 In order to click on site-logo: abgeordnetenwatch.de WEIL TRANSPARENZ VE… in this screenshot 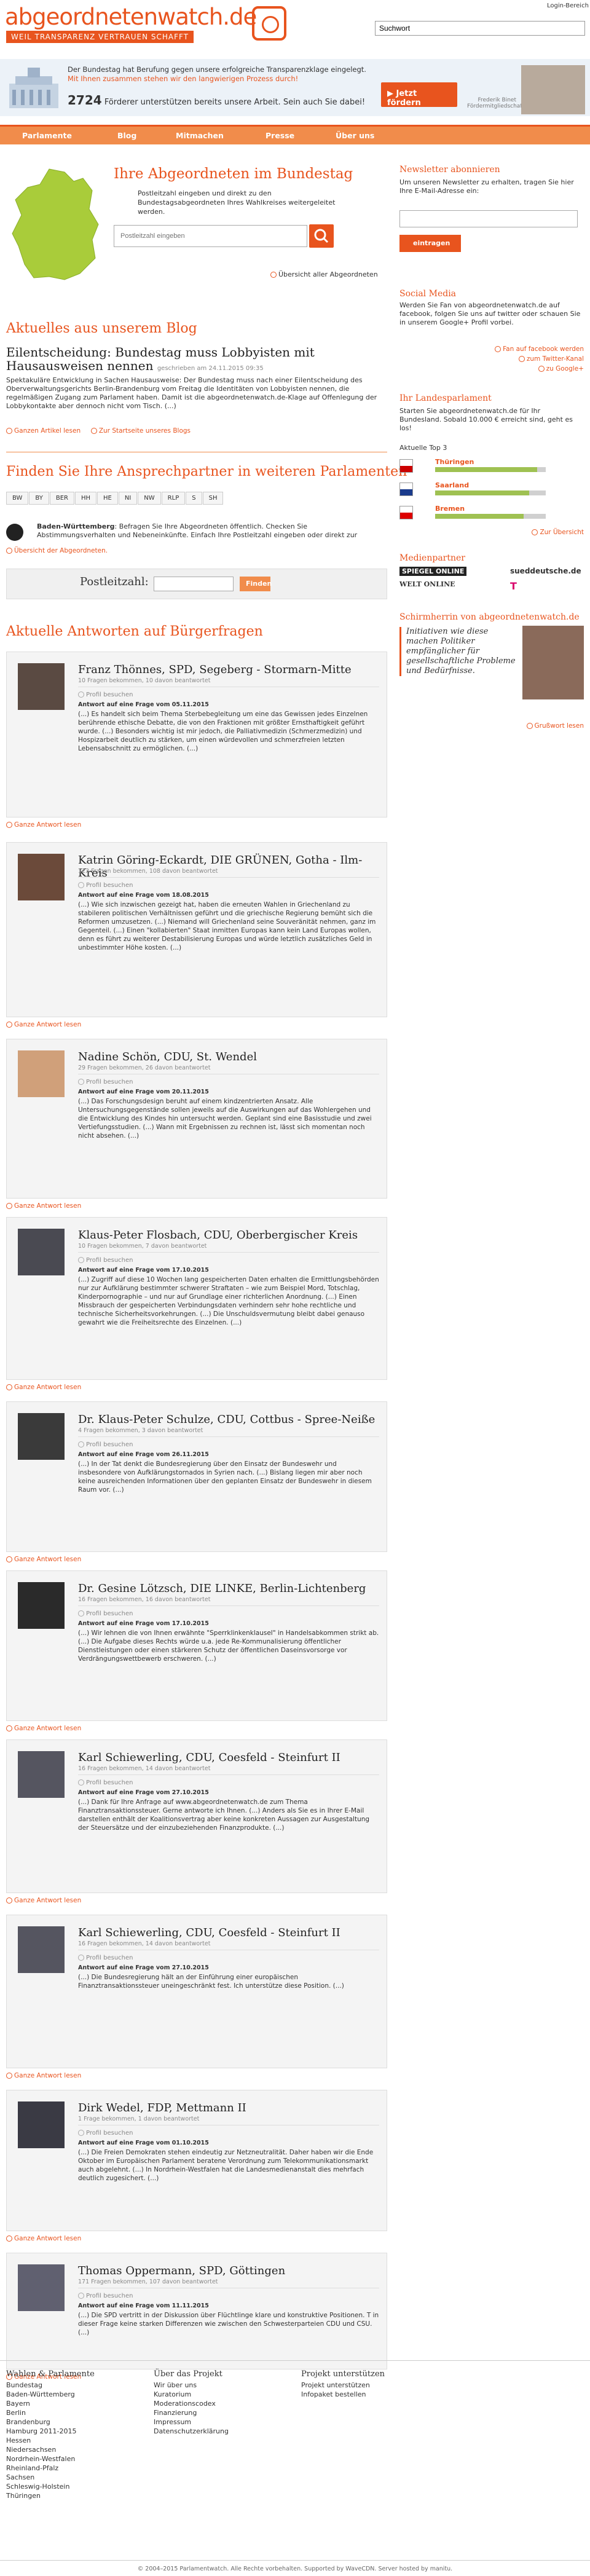, I will do `click(146, 27)`.